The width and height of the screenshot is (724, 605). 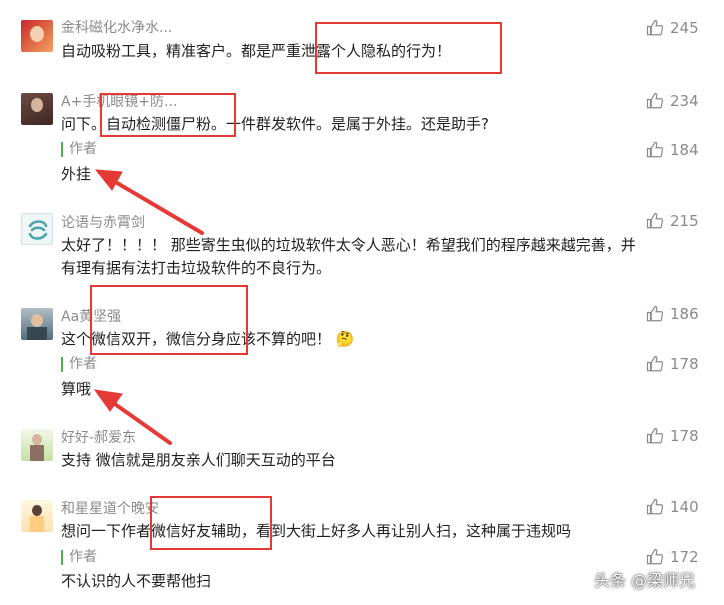 What do you see at coordinates (645, 580) in the screenshot?
I see `watermark: 头条 @梁师兄` at bounding box center [645, 580].